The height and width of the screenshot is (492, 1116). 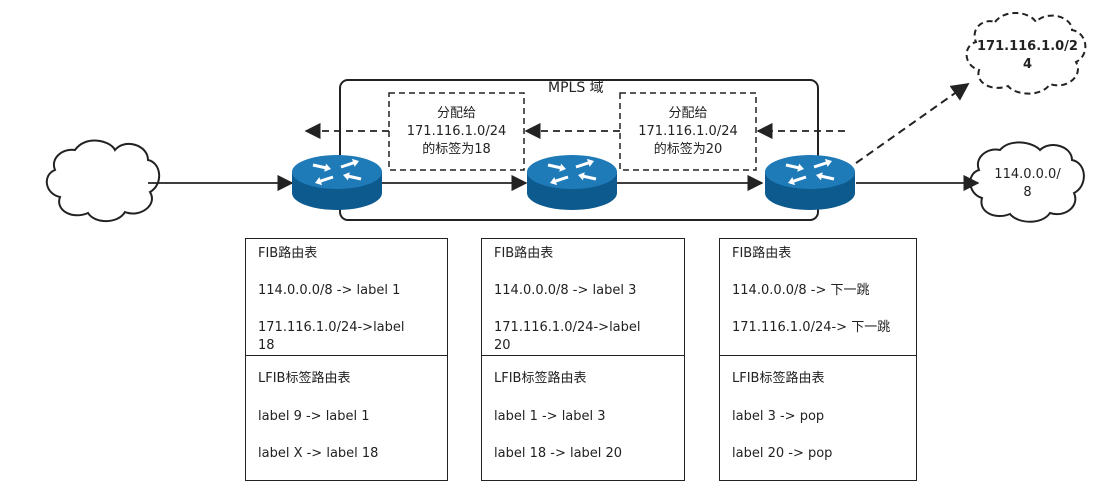 What do you see at coordinates (318, 453) in the screenshot?
I see `lfib-row: label X -> label 18` at bounding box center [318, 453].